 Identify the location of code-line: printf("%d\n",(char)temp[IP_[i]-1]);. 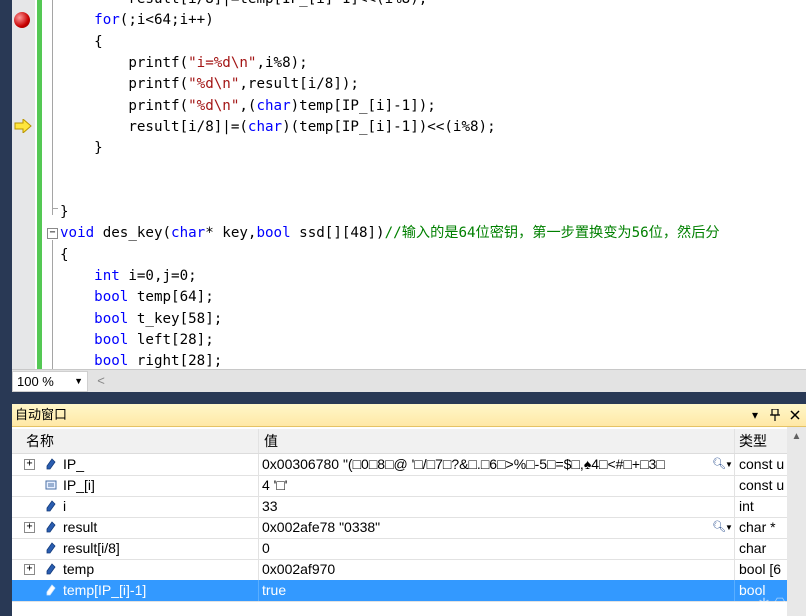
(248, 106).